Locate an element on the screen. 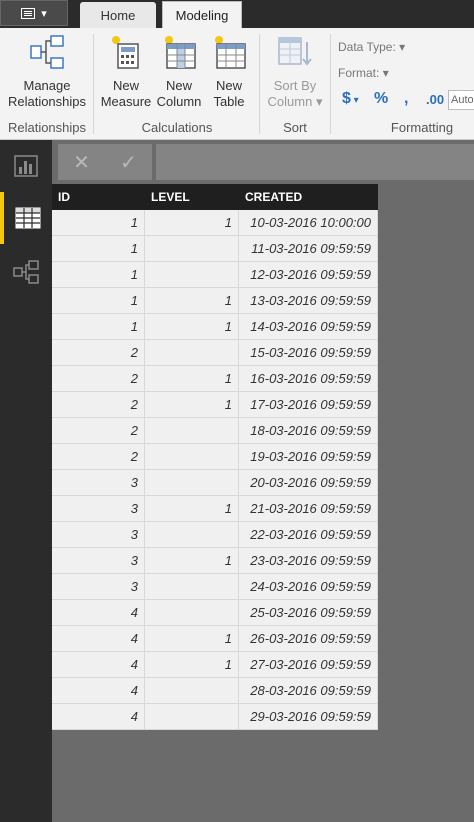  cell-created: 13-03-2016 09:59:59 is located at coordinates (308, 300).